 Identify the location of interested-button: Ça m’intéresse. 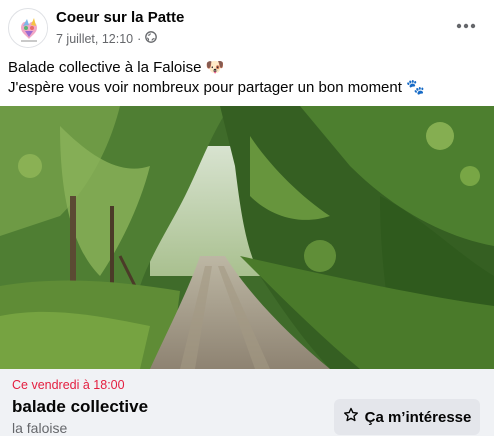
(407, 417).